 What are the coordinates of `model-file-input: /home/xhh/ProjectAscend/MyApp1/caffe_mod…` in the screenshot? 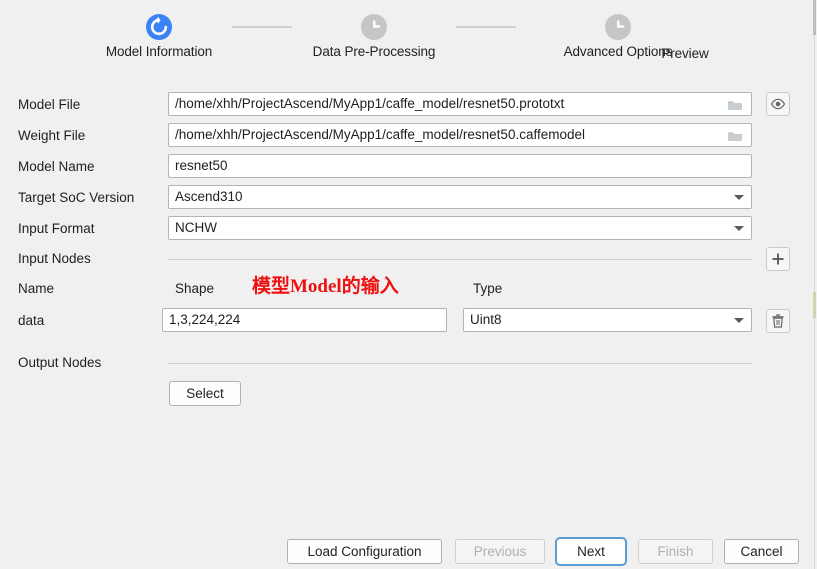 It's located at (460, 104).